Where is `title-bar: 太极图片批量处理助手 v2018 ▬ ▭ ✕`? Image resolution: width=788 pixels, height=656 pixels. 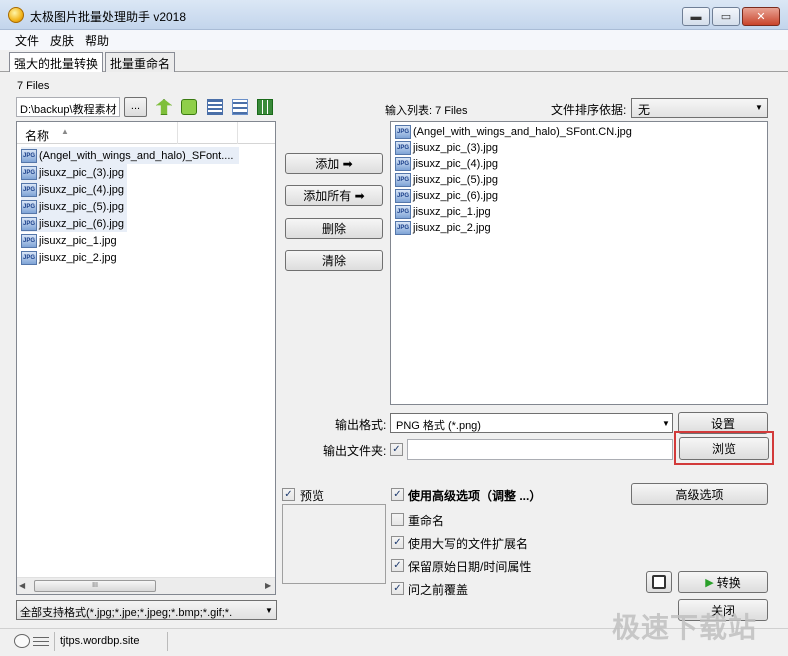 title-bar: 太极图片批量处理助手 v2018 ▬ ▭ ✕ is located at coordinates (394, 15).